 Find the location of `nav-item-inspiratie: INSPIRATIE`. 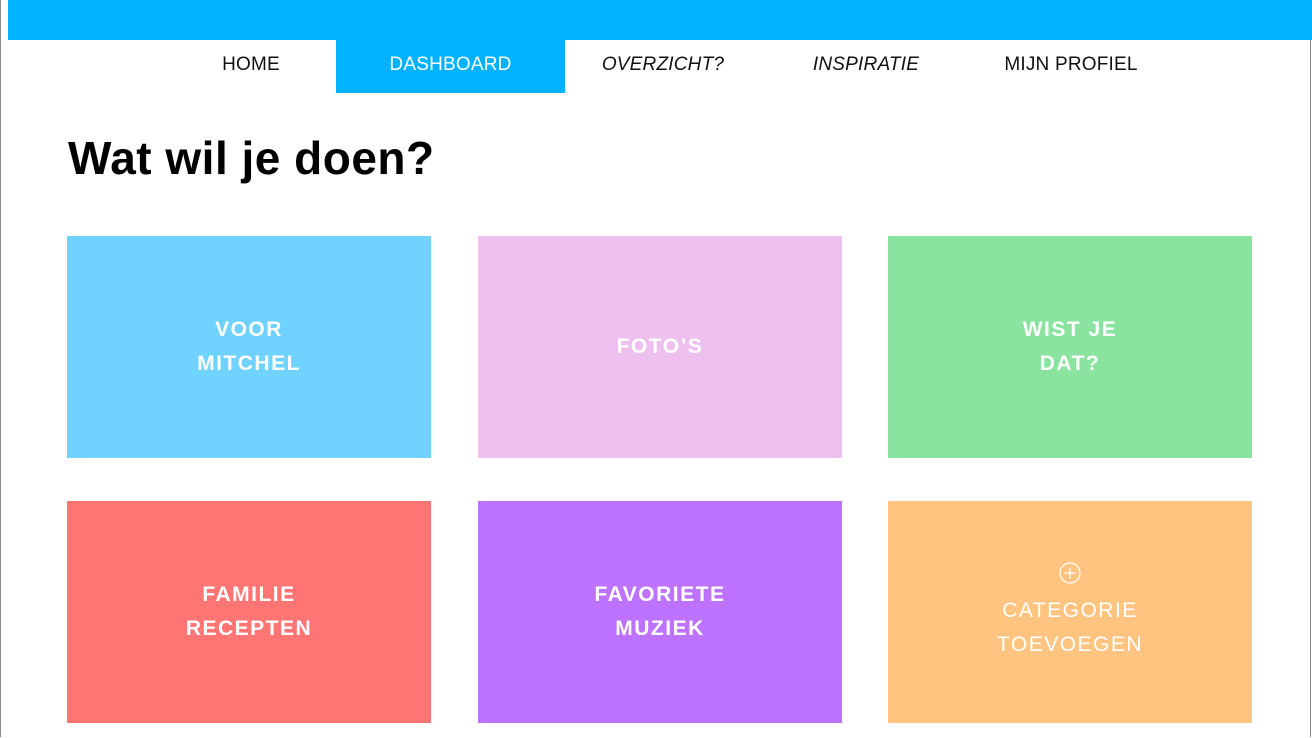

nav-item-inspiratie: INSPIRATIE is located at coordinates (866, 66).